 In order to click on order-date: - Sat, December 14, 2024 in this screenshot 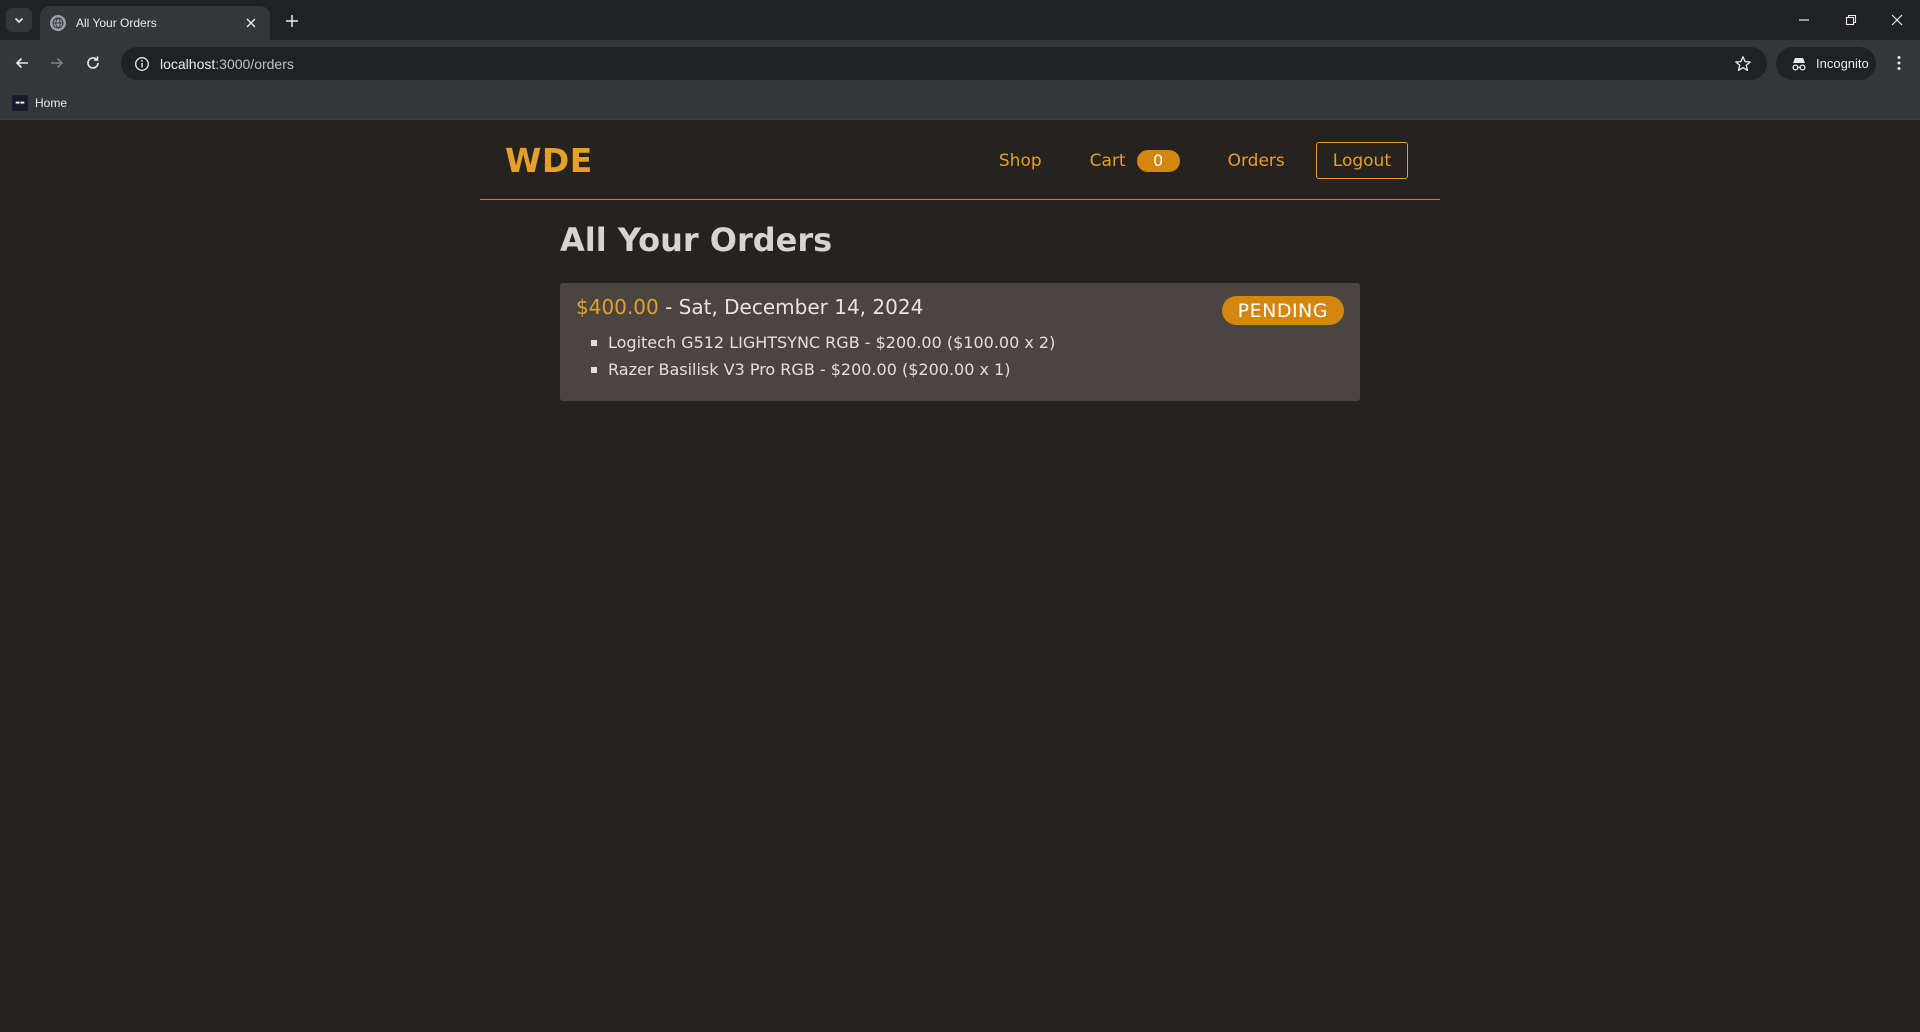, I will do `click(791, 307)`.